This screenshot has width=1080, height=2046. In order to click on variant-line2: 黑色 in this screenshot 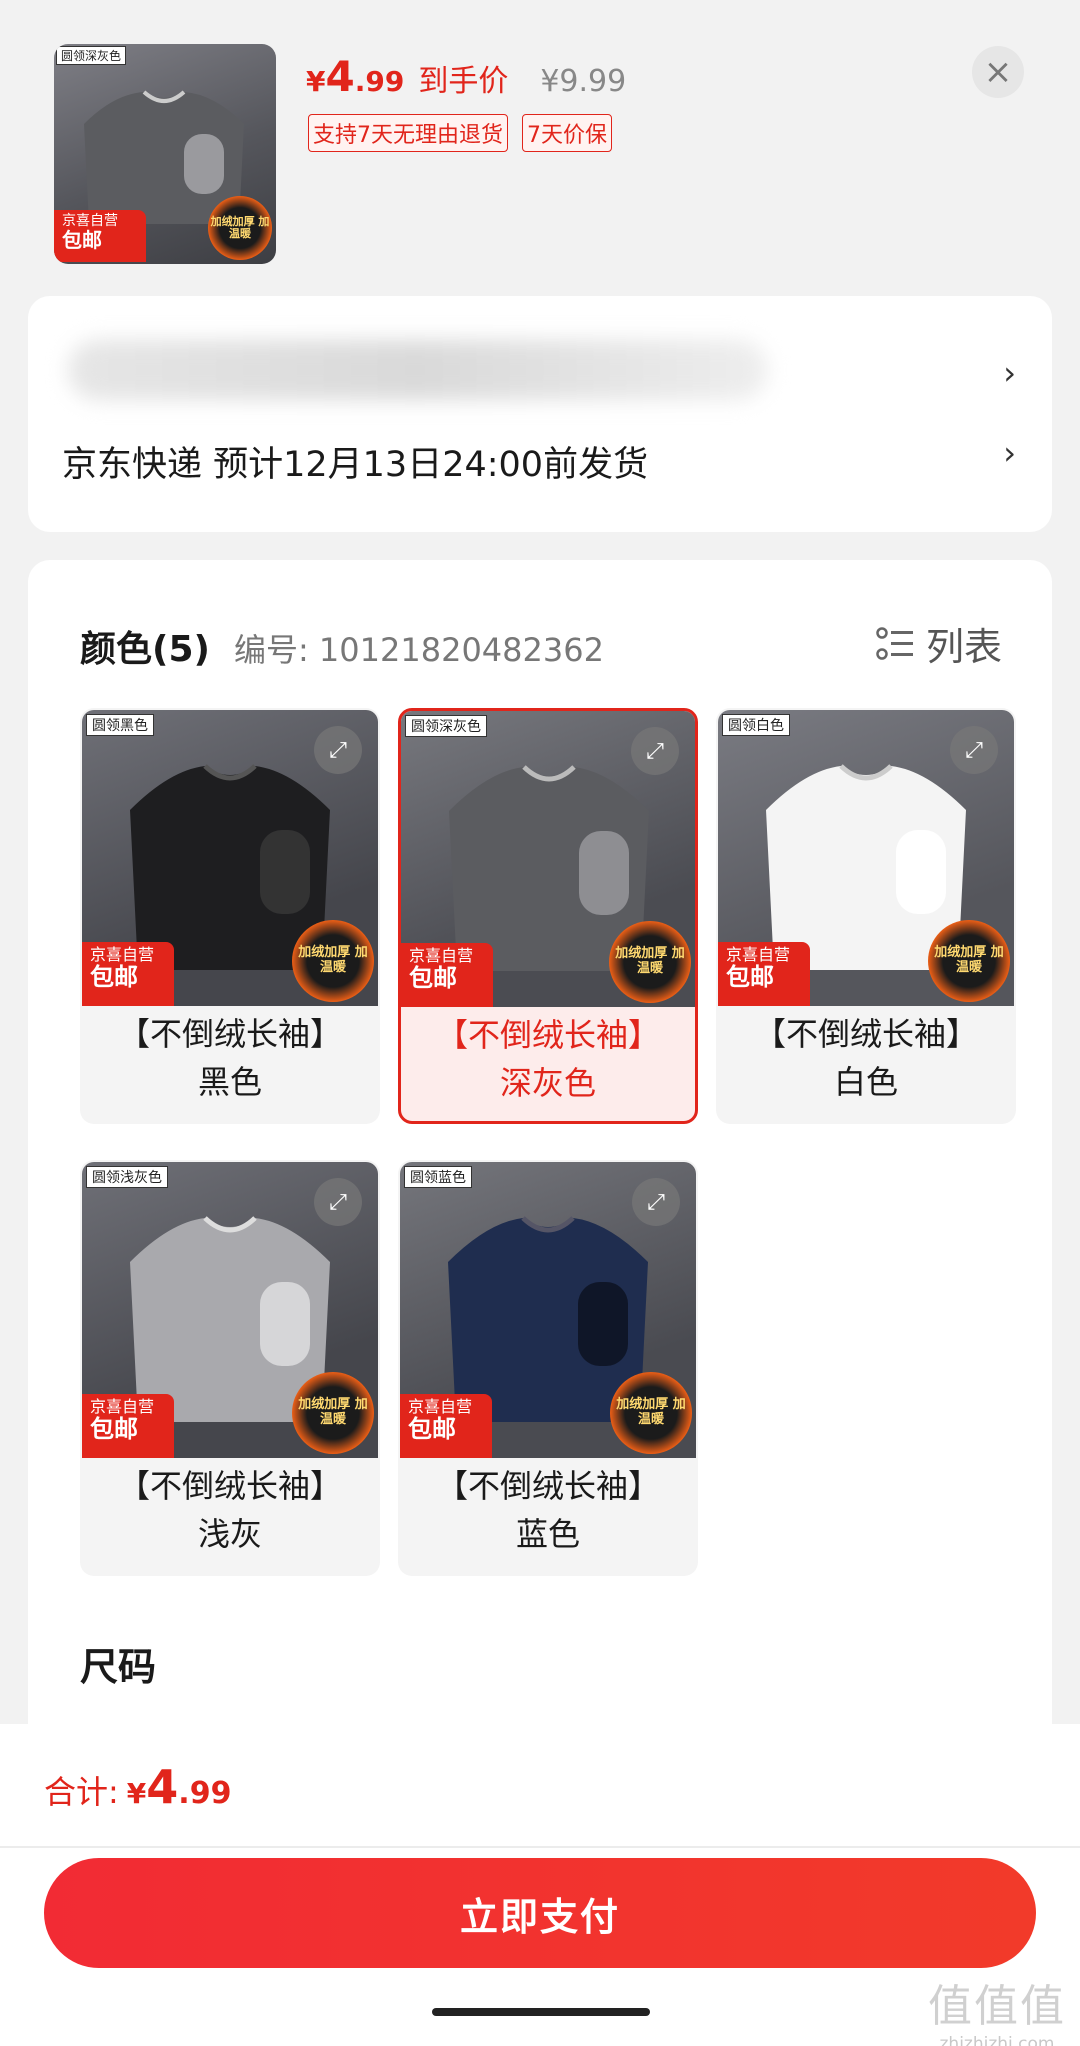, I will do `click(229, 1082)`.